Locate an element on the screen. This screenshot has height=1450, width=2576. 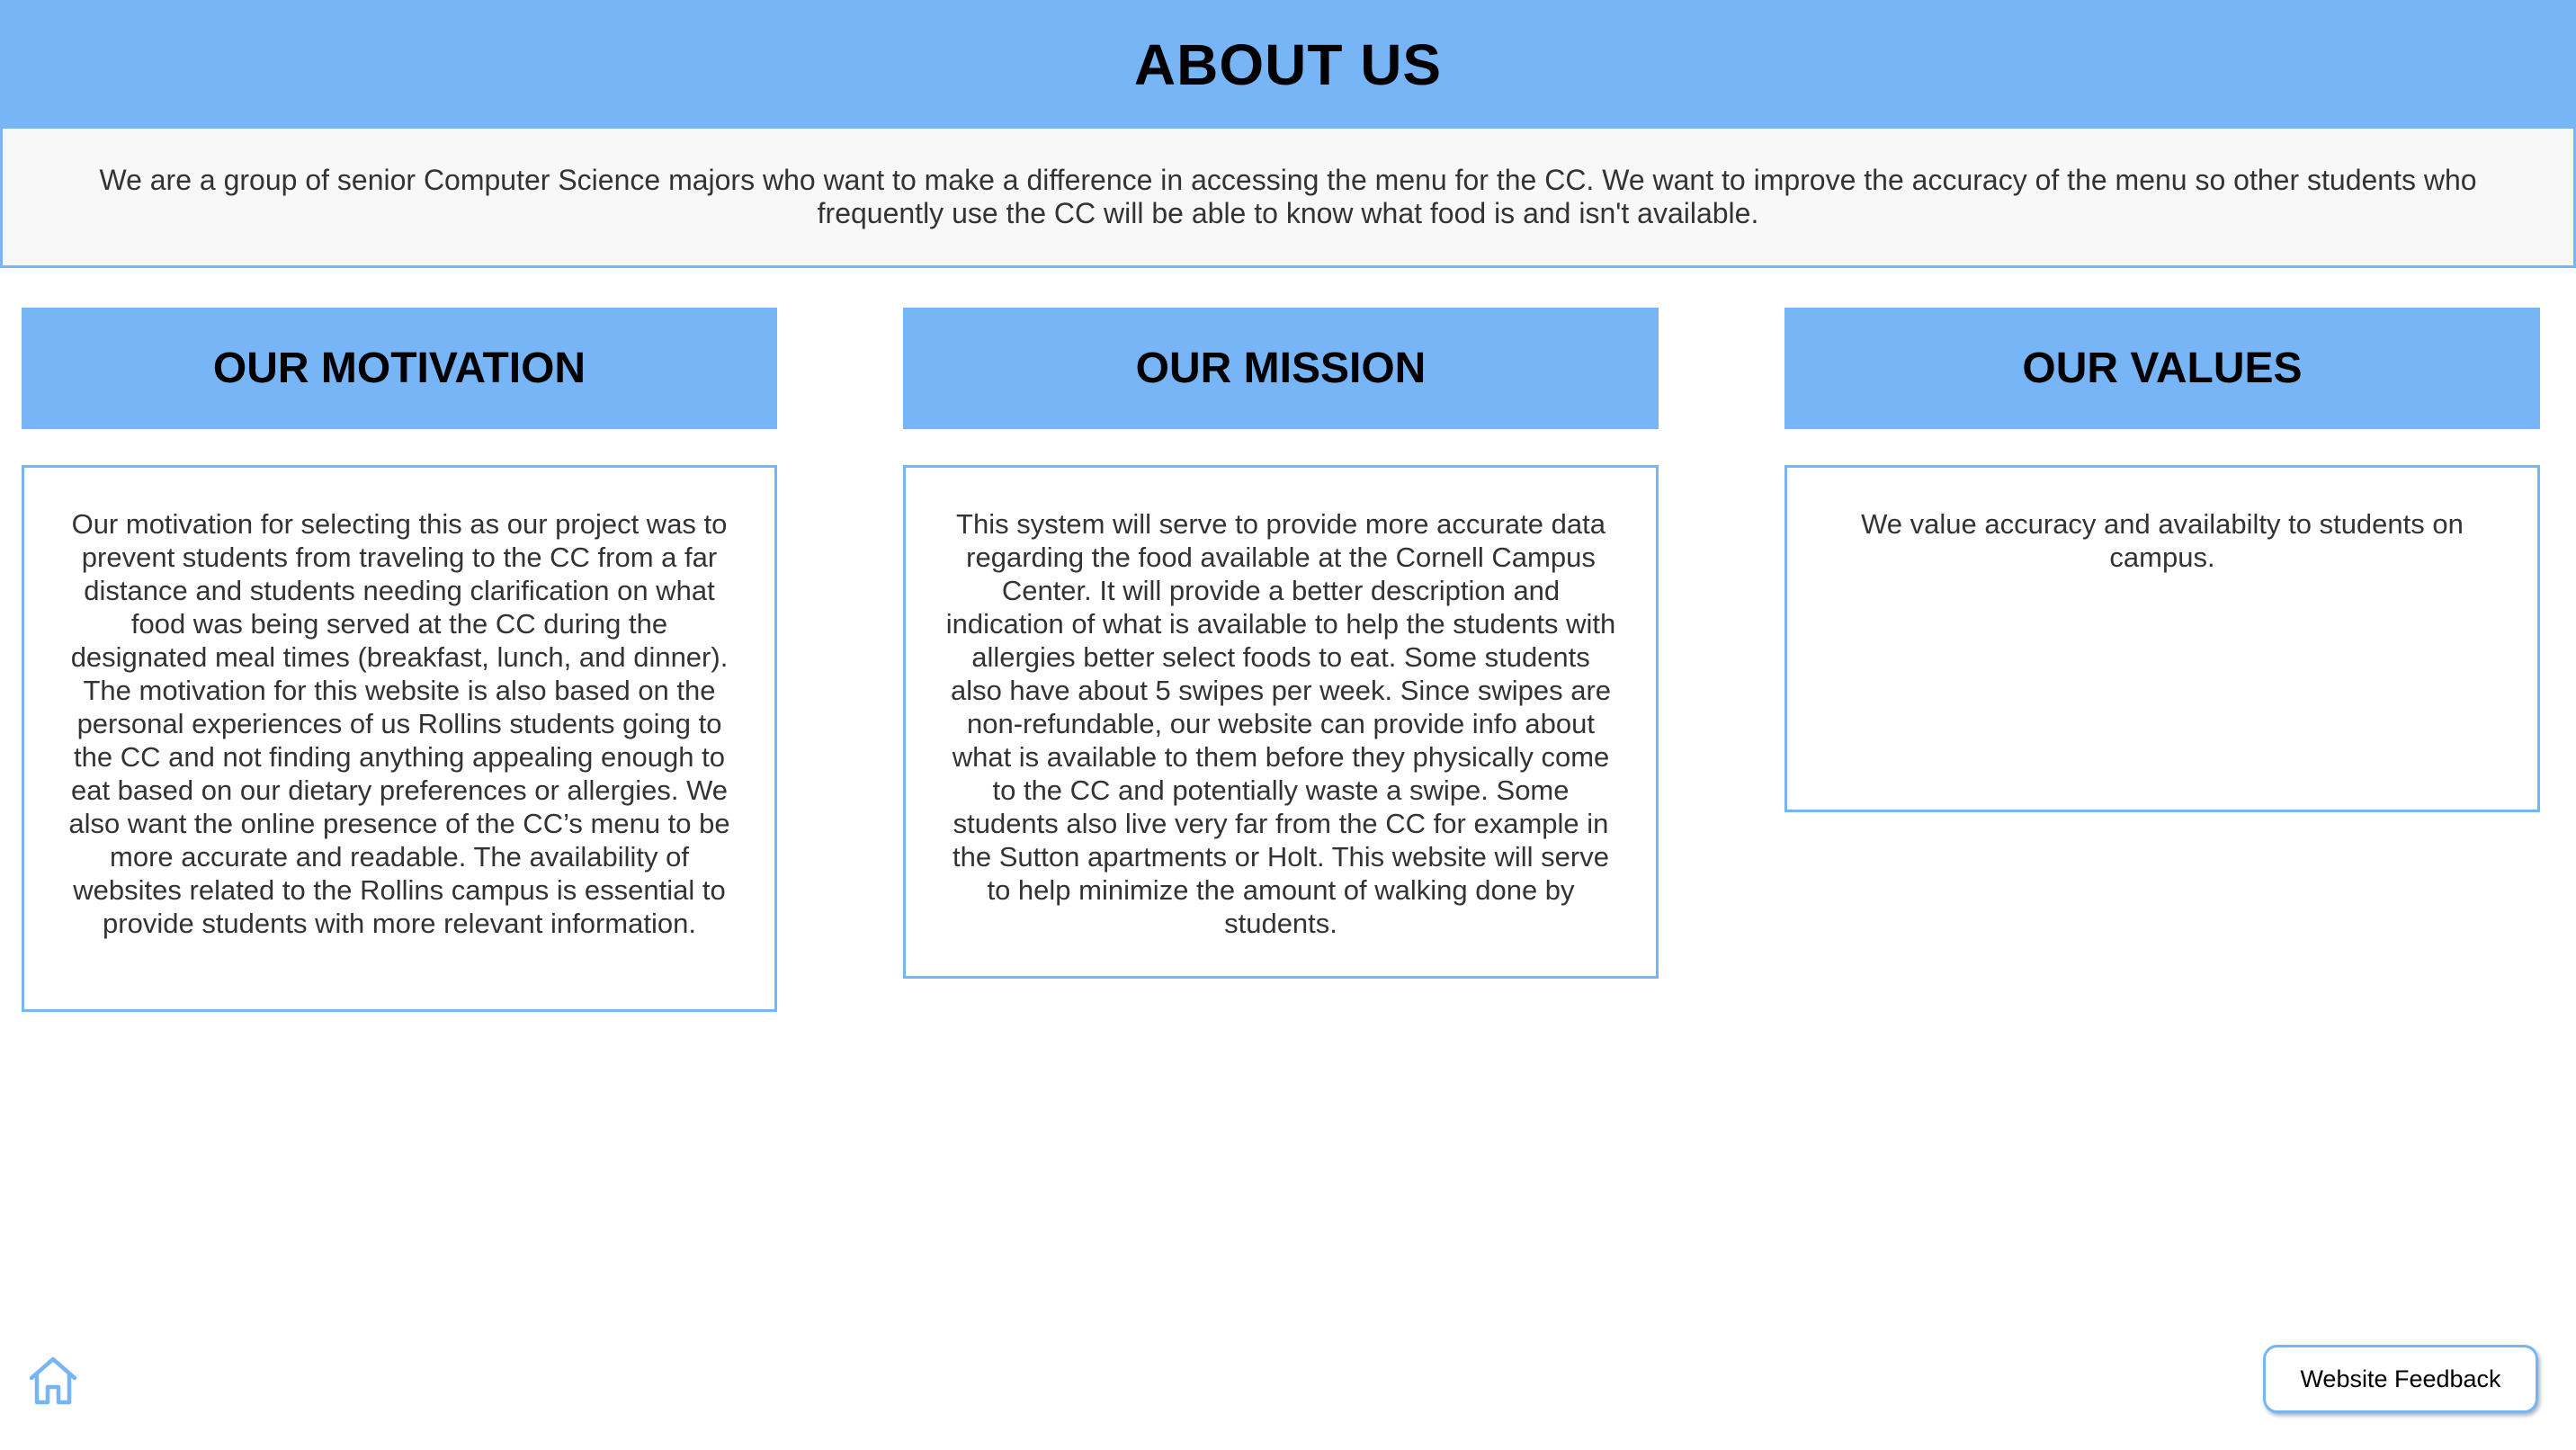
mission-heading-box: OUR MISSION is located at coordinates (1281, 368).